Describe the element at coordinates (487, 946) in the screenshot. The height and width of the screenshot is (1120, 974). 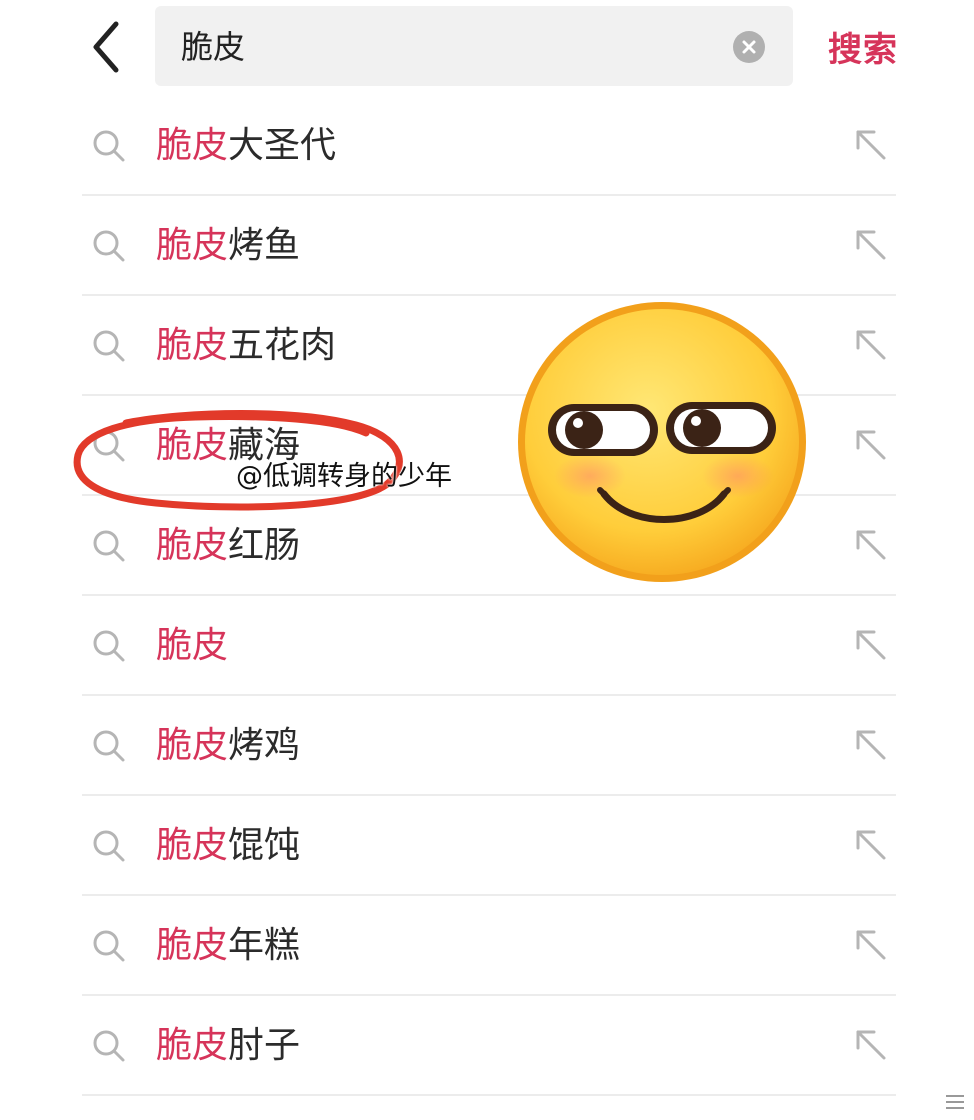
I see `suggestion-item: 脆皮年糕` at that location.